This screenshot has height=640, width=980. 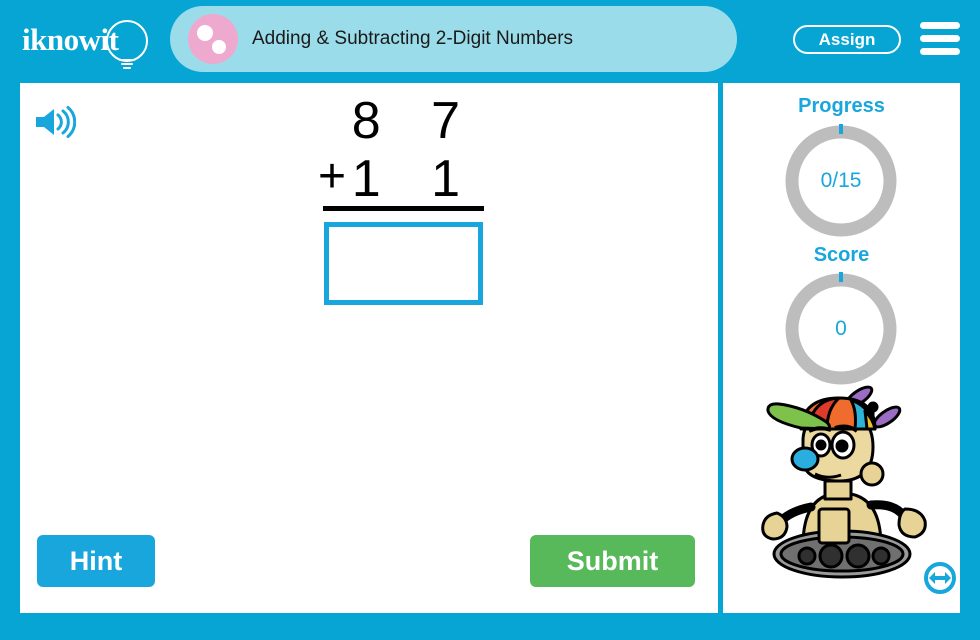 What do you see at coordinates (127, 41) in the screenshot?
I see `lightbulb-icon` at bounding box center [127, 41].